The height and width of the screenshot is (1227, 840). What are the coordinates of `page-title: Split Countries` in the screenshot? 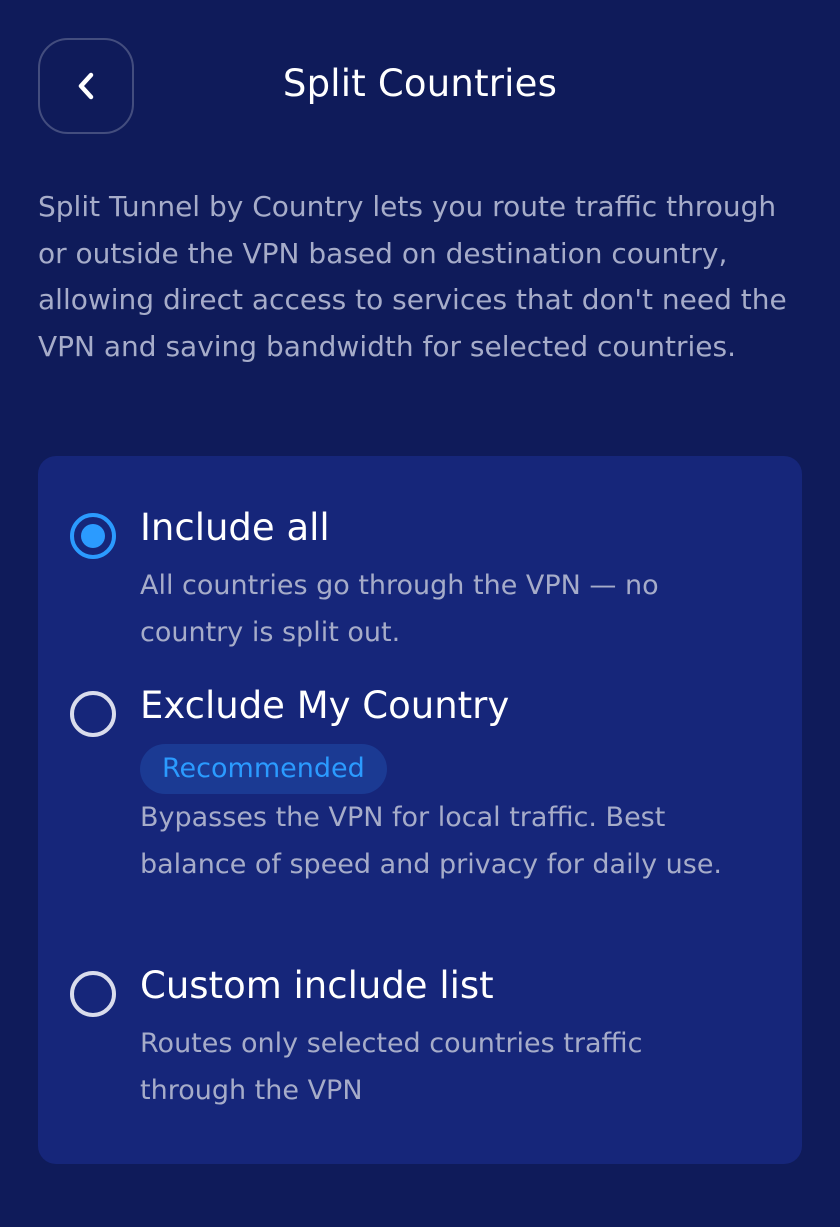 It's located at (420, 83).